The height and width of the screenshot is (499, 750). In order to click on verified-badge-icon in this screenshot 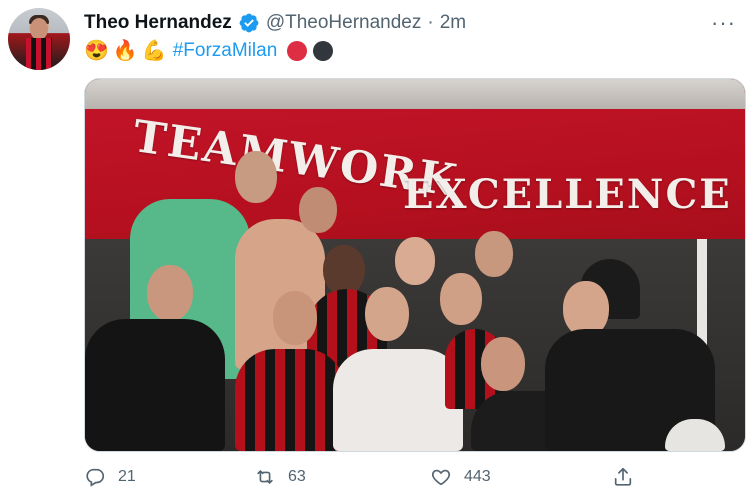, I will do `click(249, 23)`.